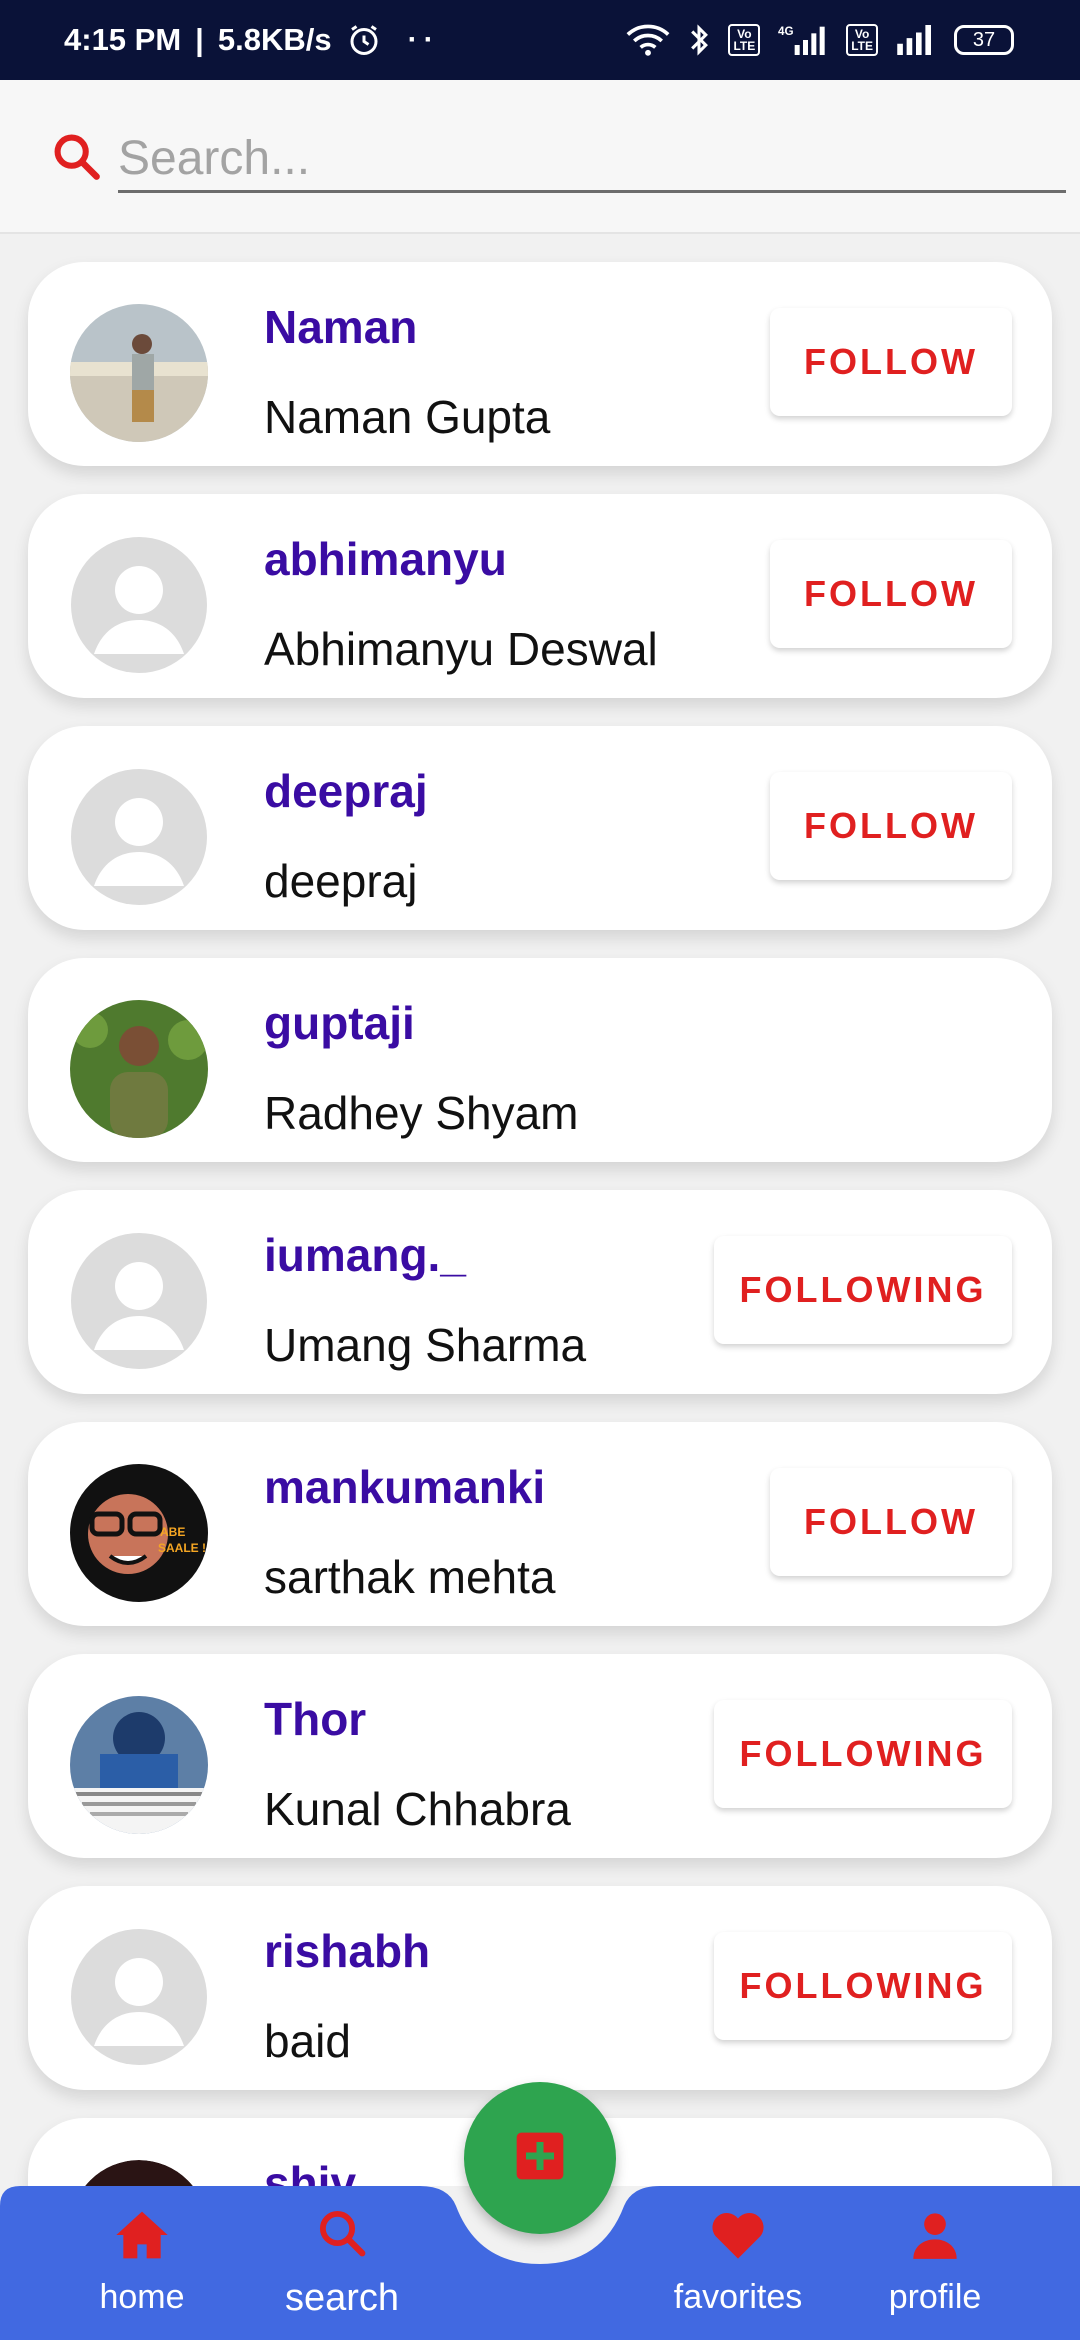 This screenshot has height=2340, width=1080. What do you see at coordinates (540, 40) in the screenshot?
I see `status-bar: 4:15 PM | 5.8KB/s ·· Vo LTE 4G Vo LTE 37` at bounding box center [540, 40].